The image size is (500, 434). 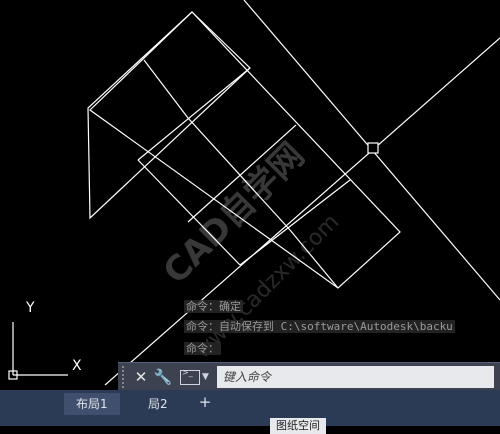 What do you see at coordinates (38, 351) in the screenshot?
I see `ucs-icon` at bounding box center [38, 351].